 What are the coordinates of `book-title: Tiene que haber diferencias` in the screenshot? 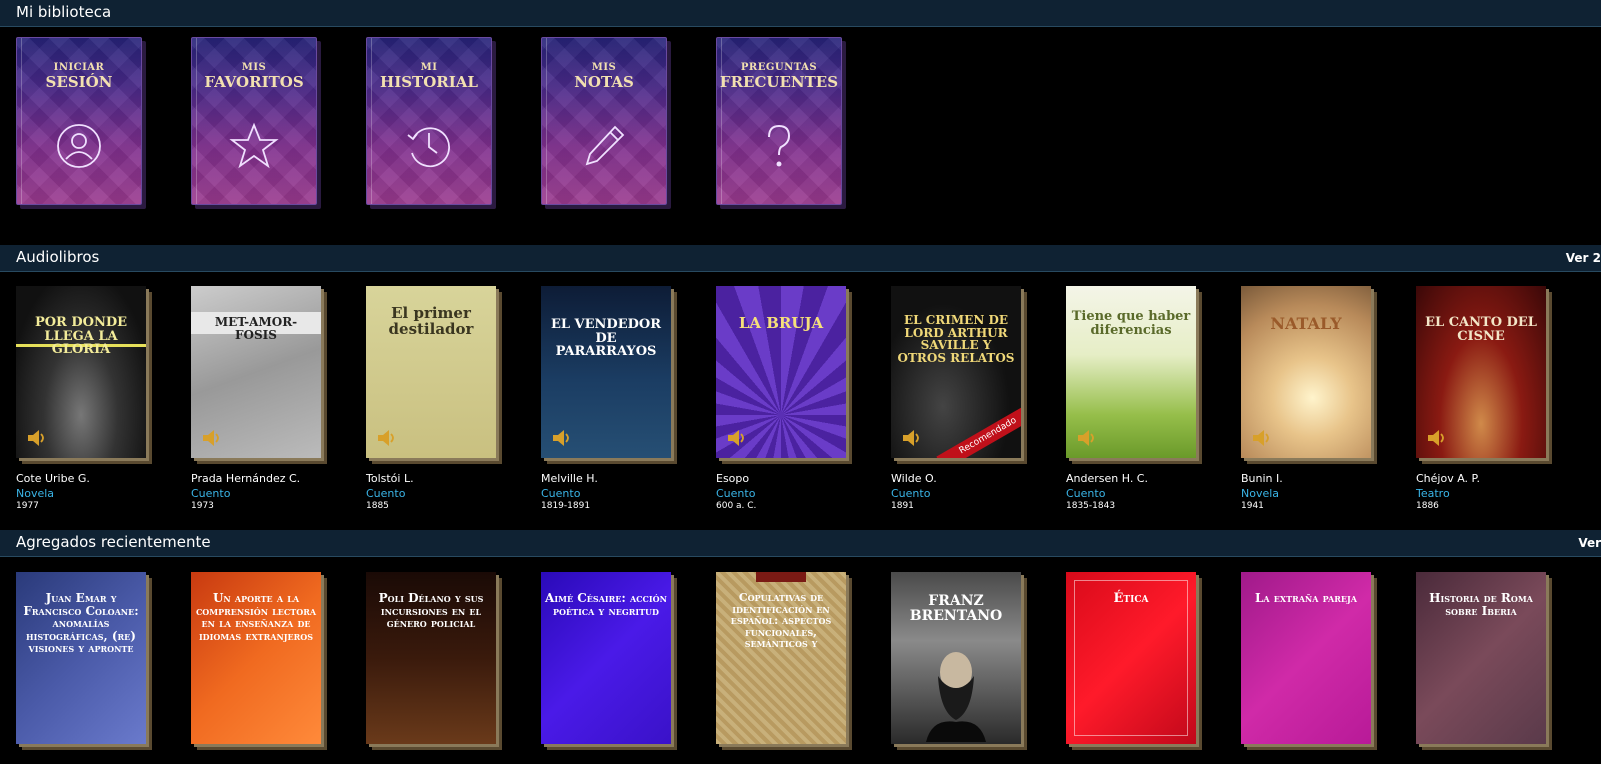 It's located at (1131, 323).